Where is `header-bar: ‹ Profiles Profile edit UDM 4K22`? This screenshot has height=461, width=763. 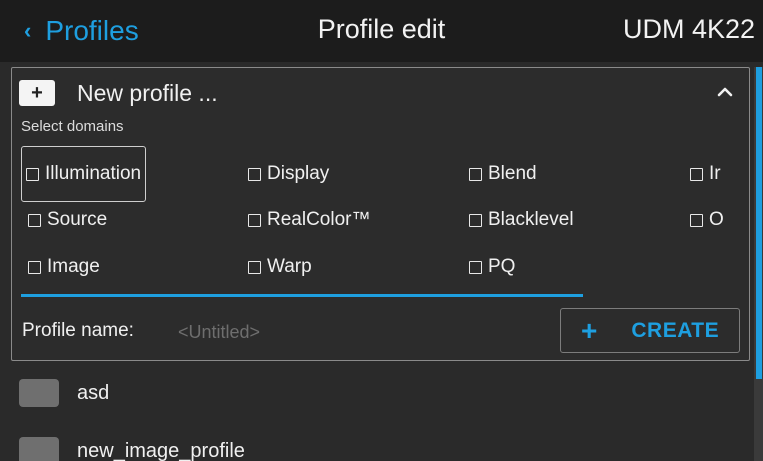
header-bar: ‹ Profiles Profile edit UDM 4K22 is located at coordinates (381, 31).